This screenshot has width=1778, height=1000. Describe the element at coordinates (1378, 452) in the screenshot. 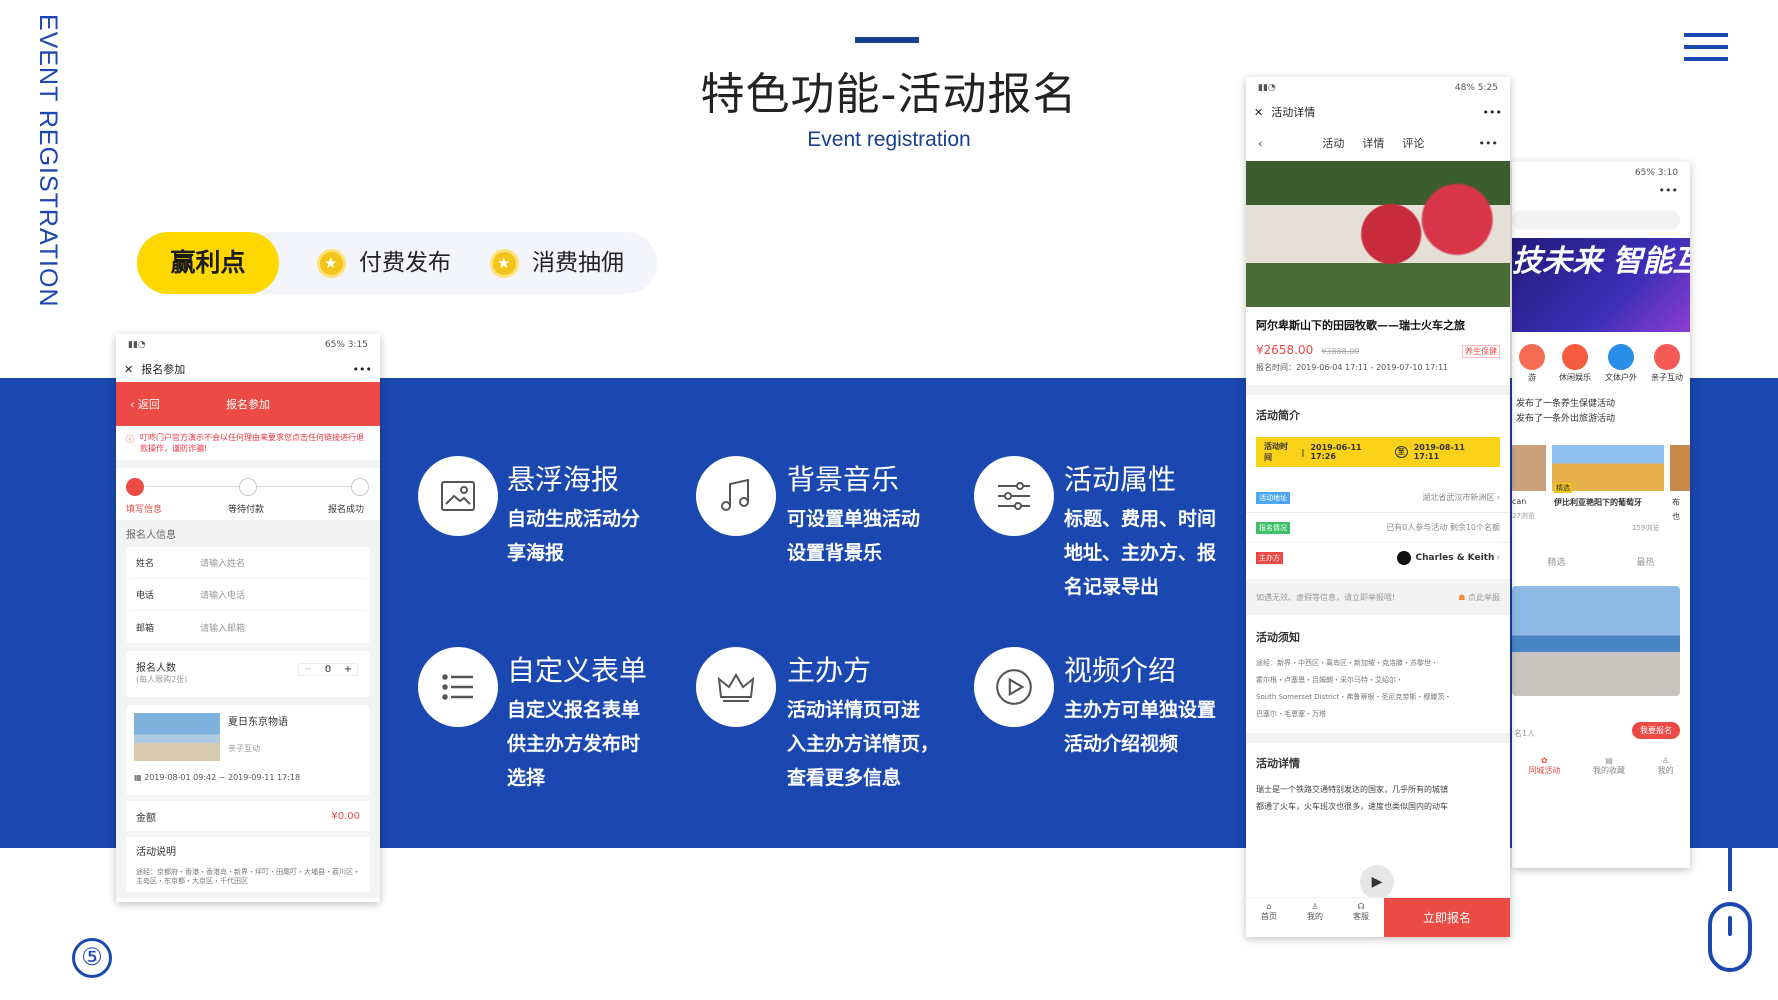

I see `event-period: 活动时间 | 2019-06-11 17:26 至 2019-08-11 17:11` at that location.